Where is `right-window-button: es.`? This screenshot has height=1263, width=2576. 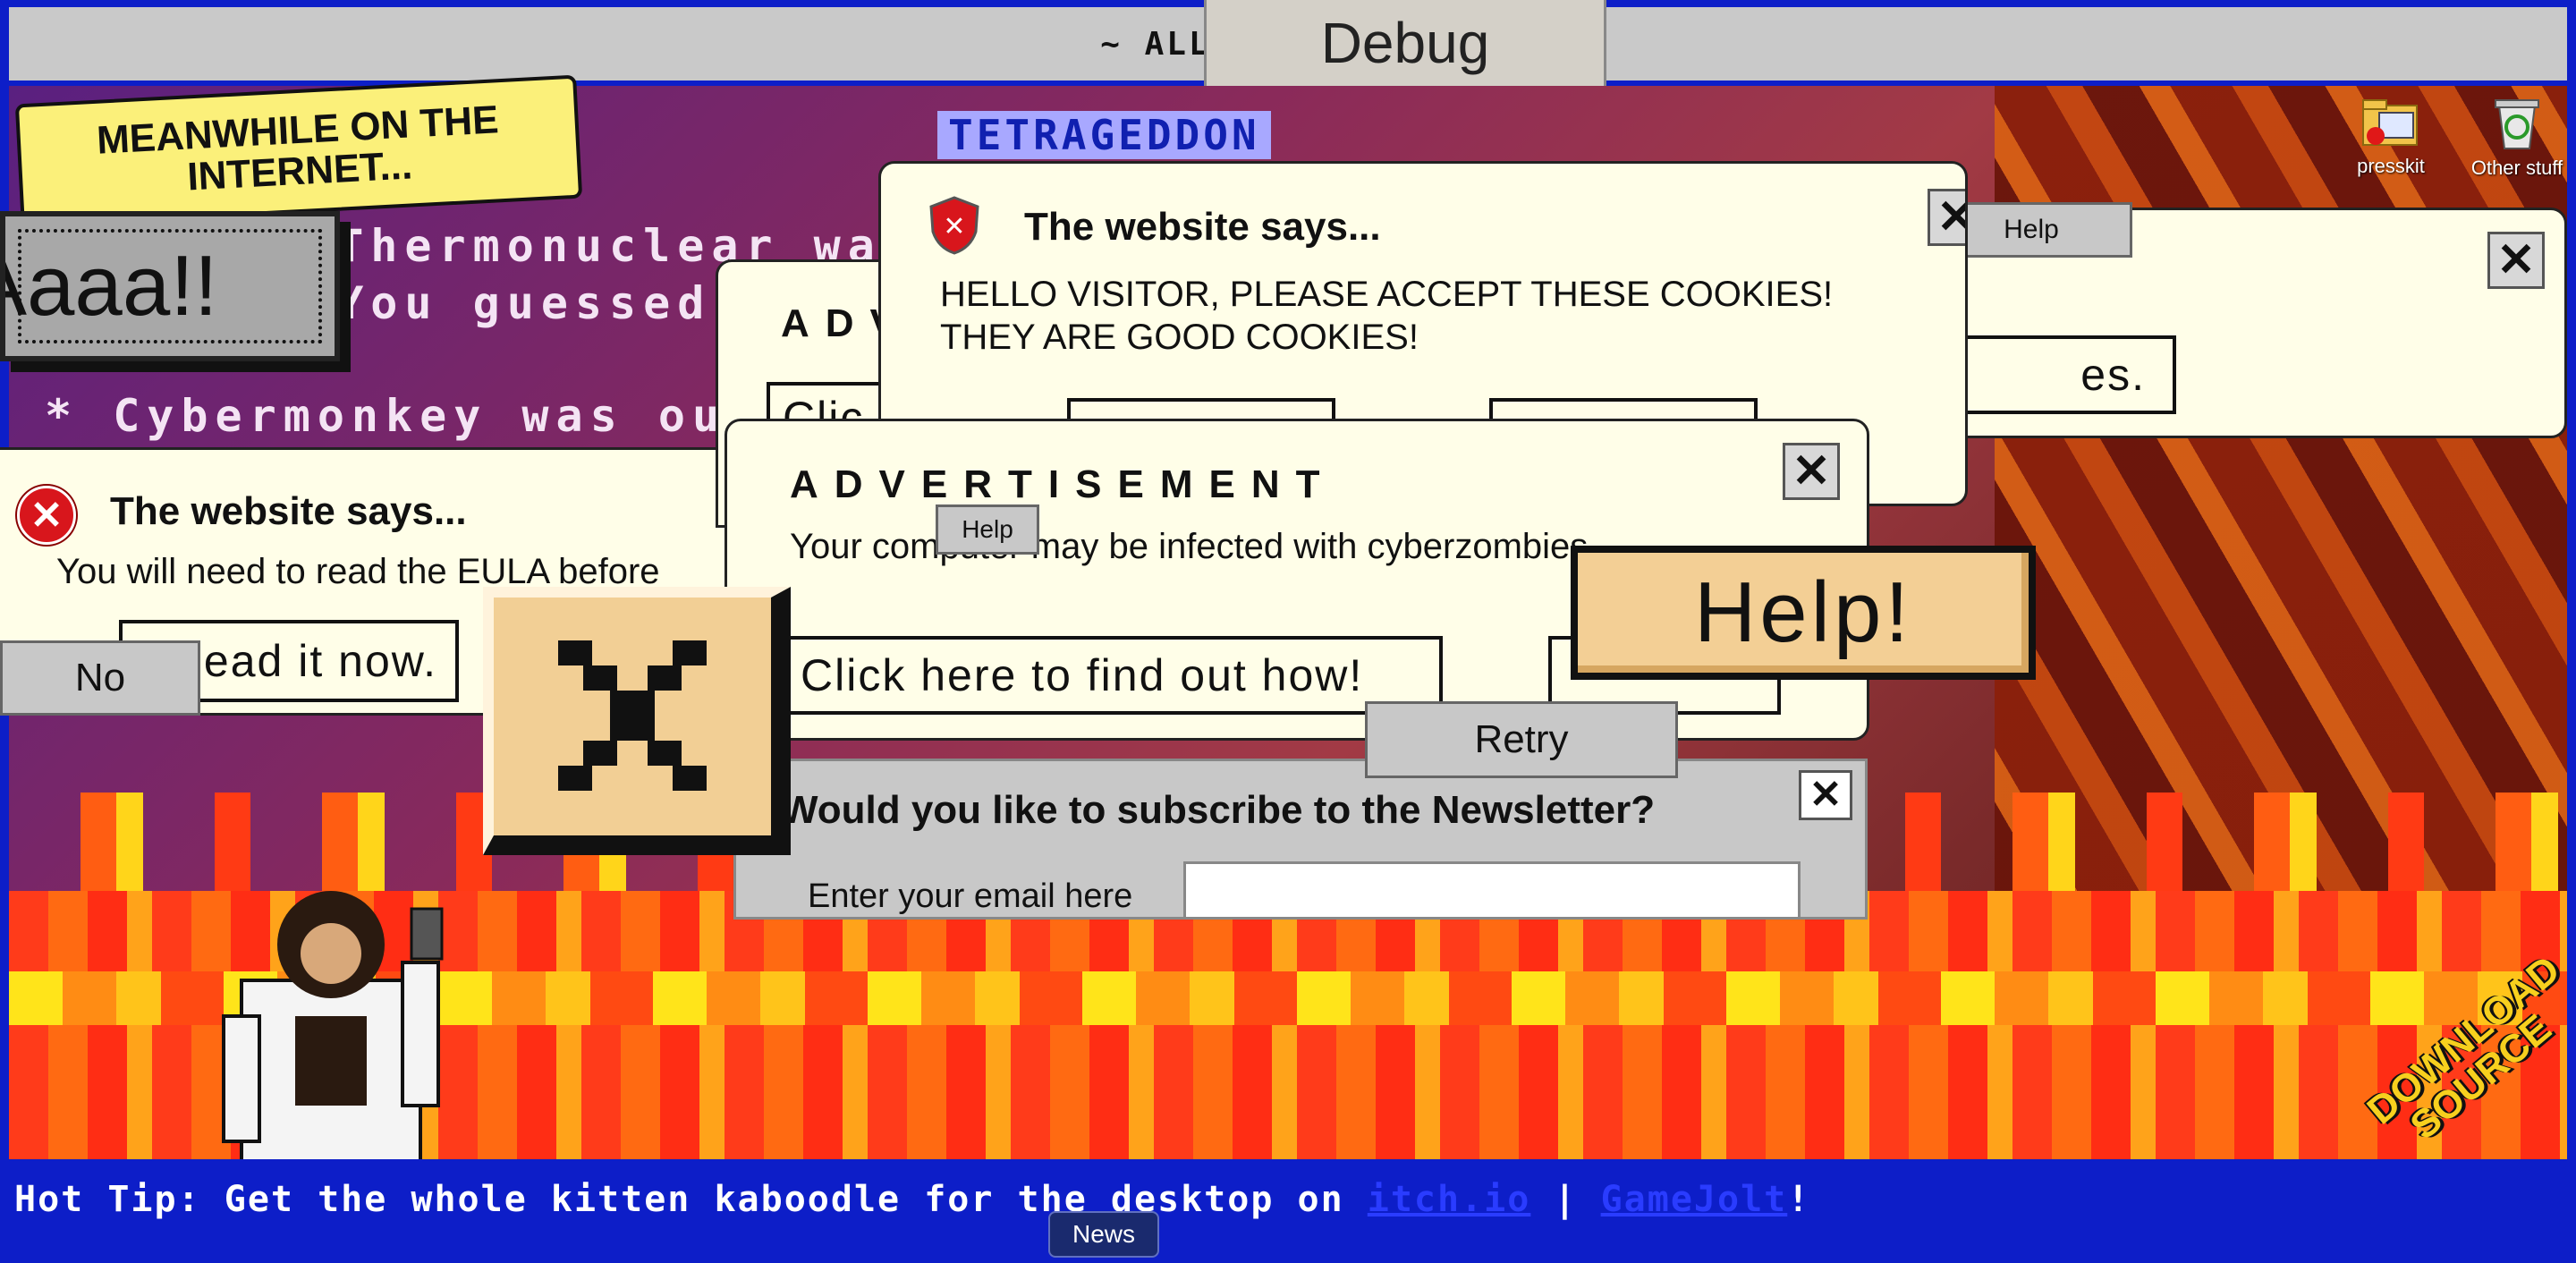 right-window-button: es. is located at coordinates (2064, 374).